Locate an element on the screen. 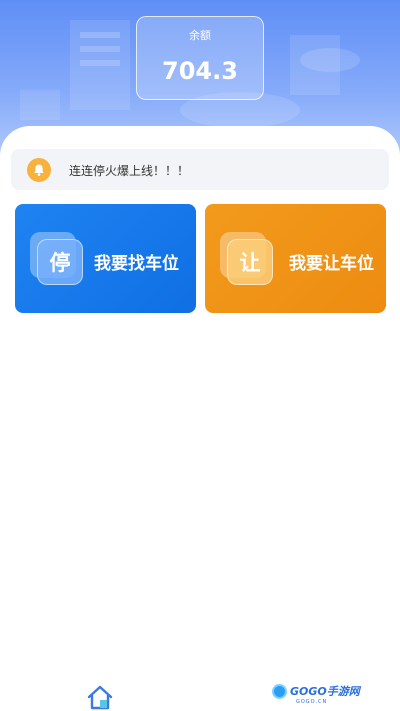 The image size is (400, 711). offer-tile-icon: 让 is located at coordinates (250, 262).